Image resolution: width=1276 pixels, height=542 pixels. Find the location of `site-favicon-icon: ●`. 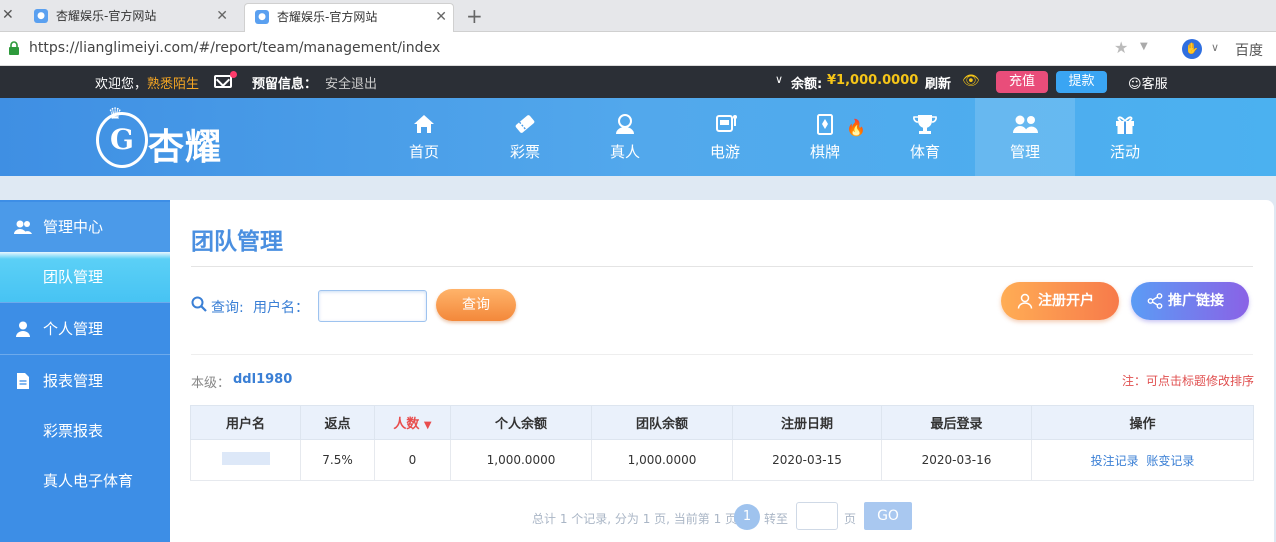

site-favicon-icon: ● is located at coordinates (41, 16).